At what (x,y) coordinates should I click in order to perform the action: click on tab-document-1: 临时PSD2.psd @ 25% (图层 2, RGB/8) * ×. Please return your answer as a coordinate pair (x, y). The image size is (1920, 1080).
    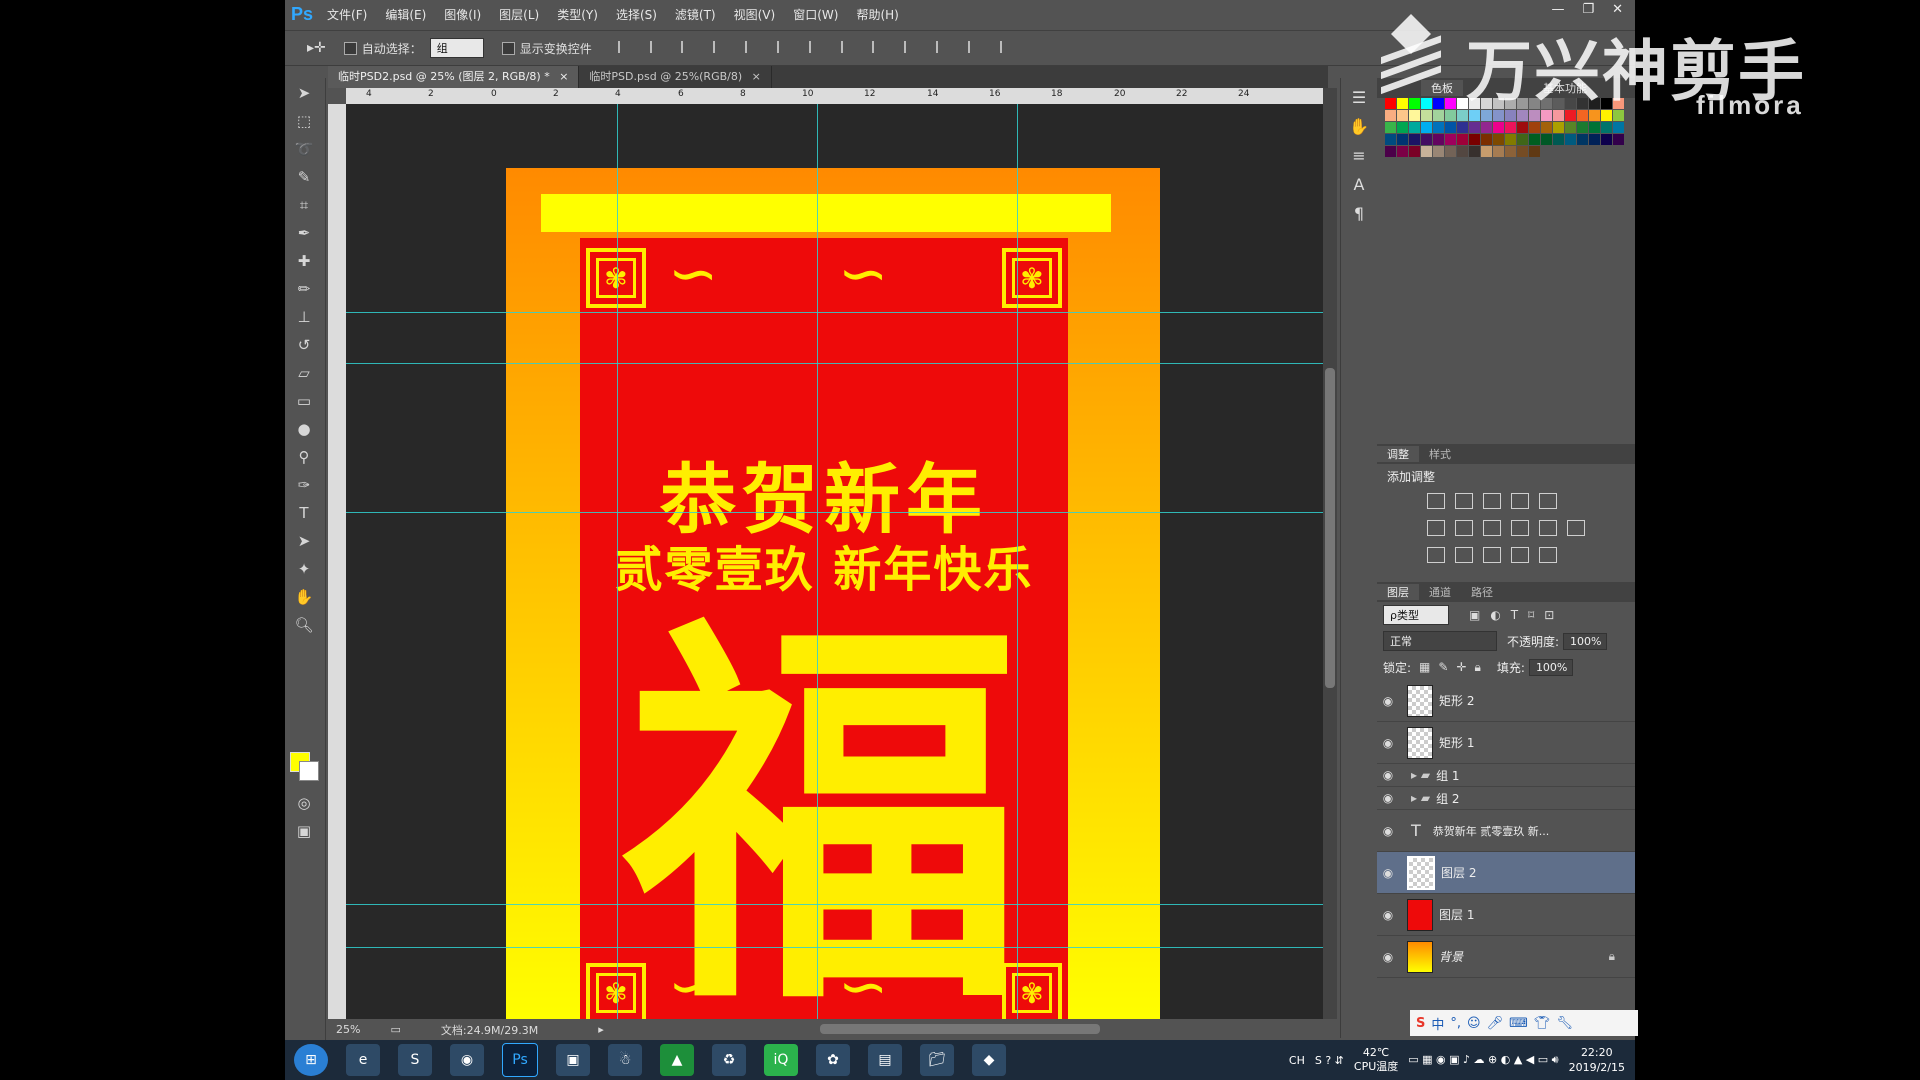
    Looking at the image, I should click on (454, 77).